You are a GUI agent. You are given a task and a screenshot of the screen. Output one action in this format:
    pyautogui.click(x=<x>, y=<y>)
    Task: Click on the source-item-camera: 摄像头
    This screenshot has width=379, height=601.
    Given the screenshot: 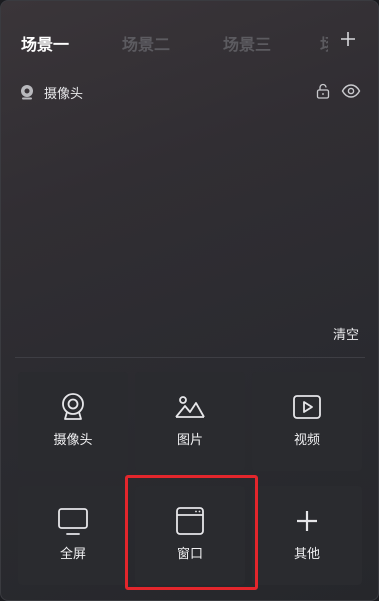 What is the action you would take?
    pyautogui.click(x=189, y=92)
    